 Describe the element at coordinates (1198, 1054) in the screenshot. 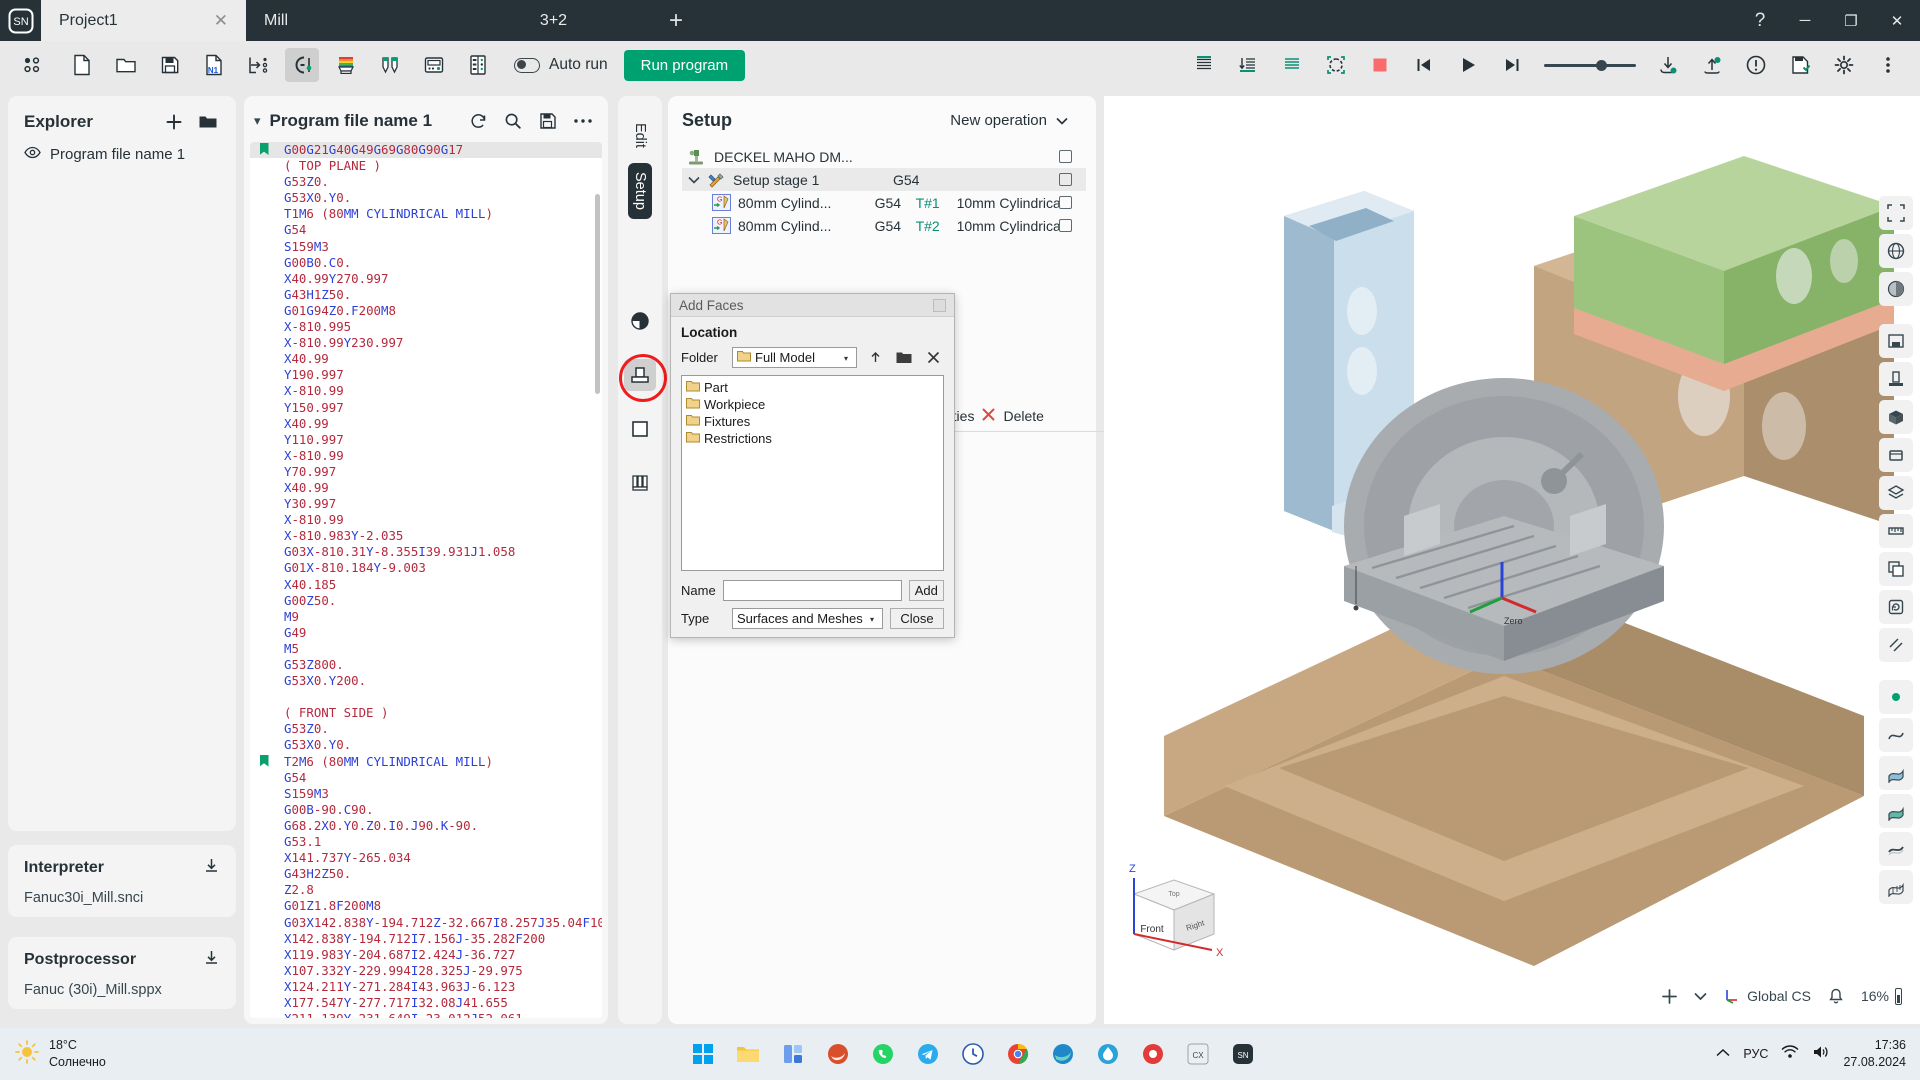

I see `cam-app-button: CX` at that location.